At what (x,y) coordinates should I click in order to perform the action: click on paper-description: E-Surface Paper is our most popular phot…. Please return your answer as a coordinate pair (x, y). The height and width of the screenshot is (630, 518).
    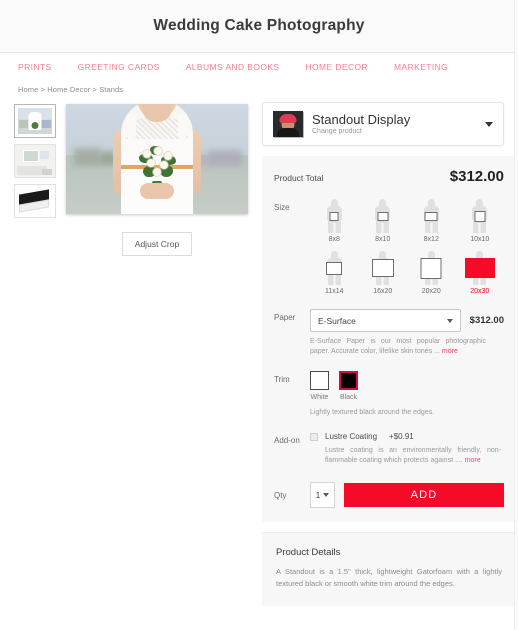
    Looking at the image, I should click on (398, 346).